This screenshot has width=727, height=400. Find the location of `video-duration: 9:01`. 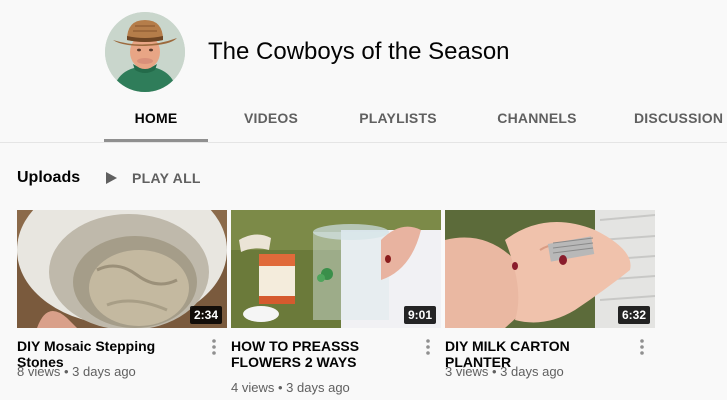

video-duration: 9:01 is located at coordinates (419, 315).